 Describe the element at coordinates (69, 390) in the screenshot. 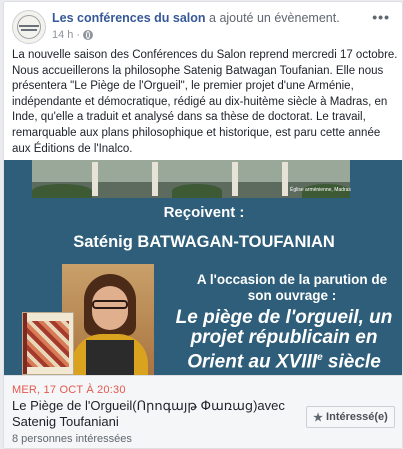

I see `event-date: MER, 17 OCT À 20:30` at that location.